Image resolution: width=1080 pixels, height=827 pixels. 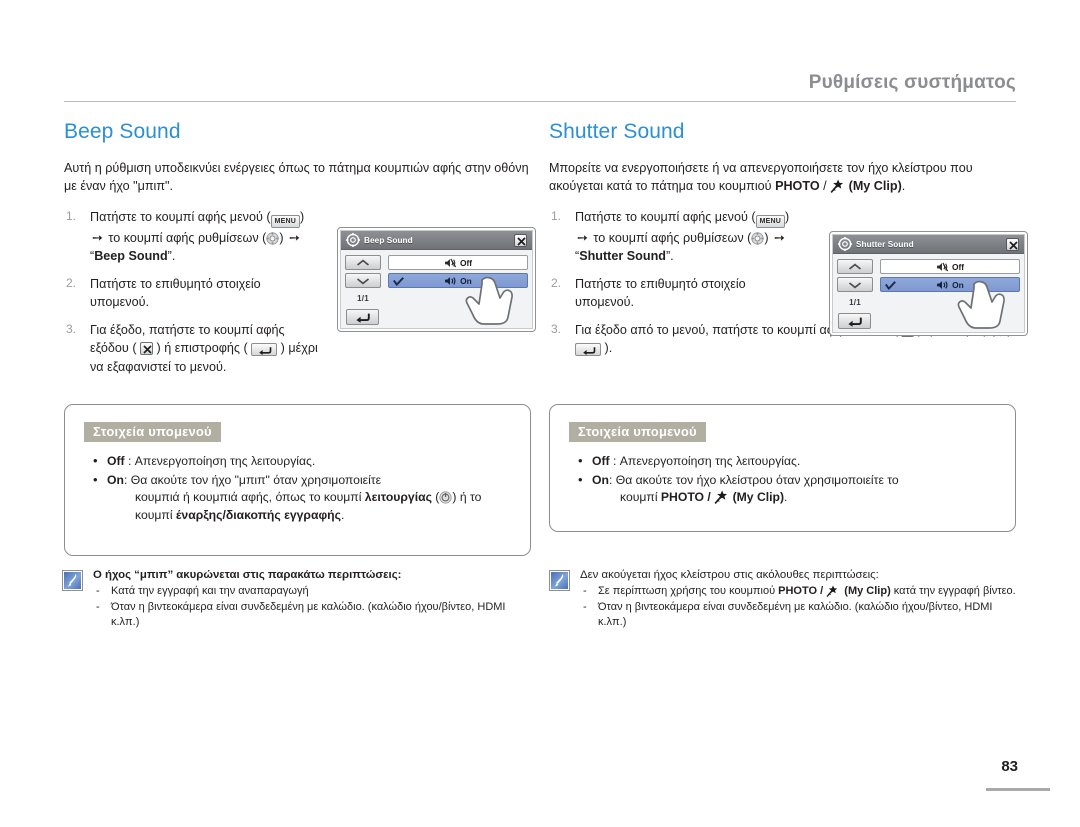 I want to click on step-text-part: το κουμπί αφής ρυθμίσεων (, so click(x=185, y=237).